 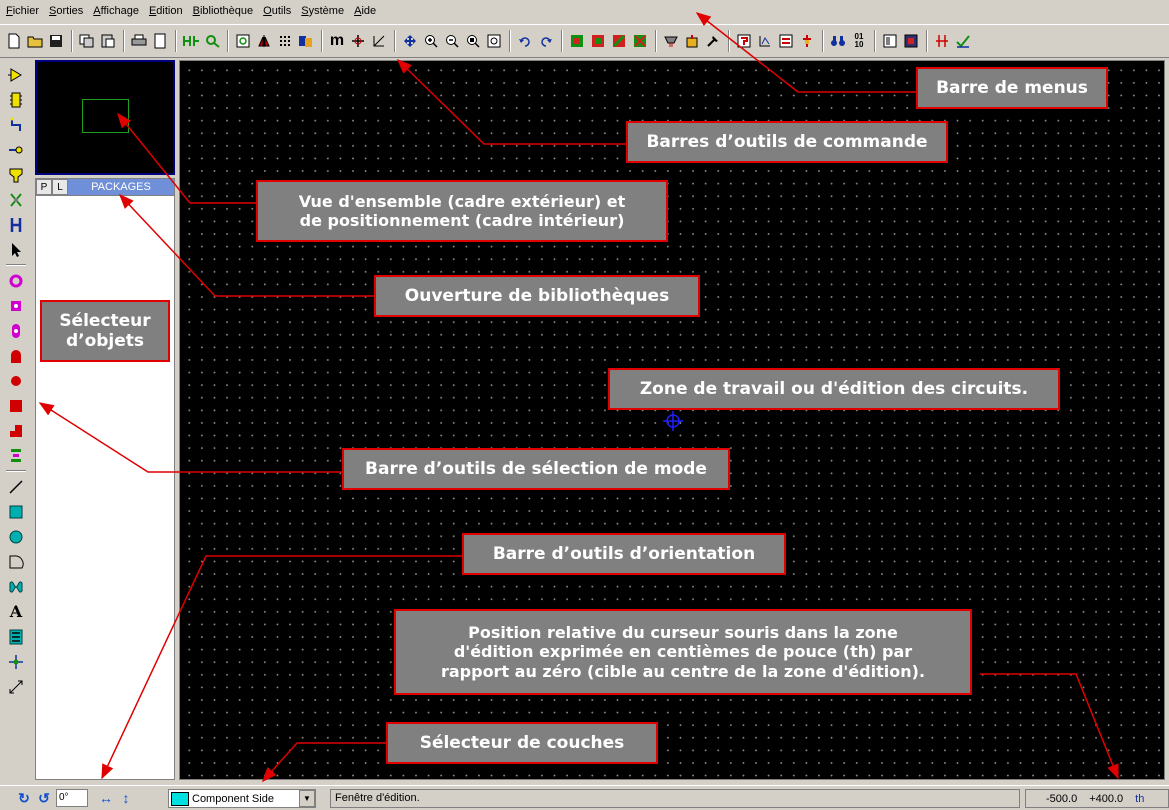 I want to click on library-title: PACKAGES, so click(x=121, y=187).